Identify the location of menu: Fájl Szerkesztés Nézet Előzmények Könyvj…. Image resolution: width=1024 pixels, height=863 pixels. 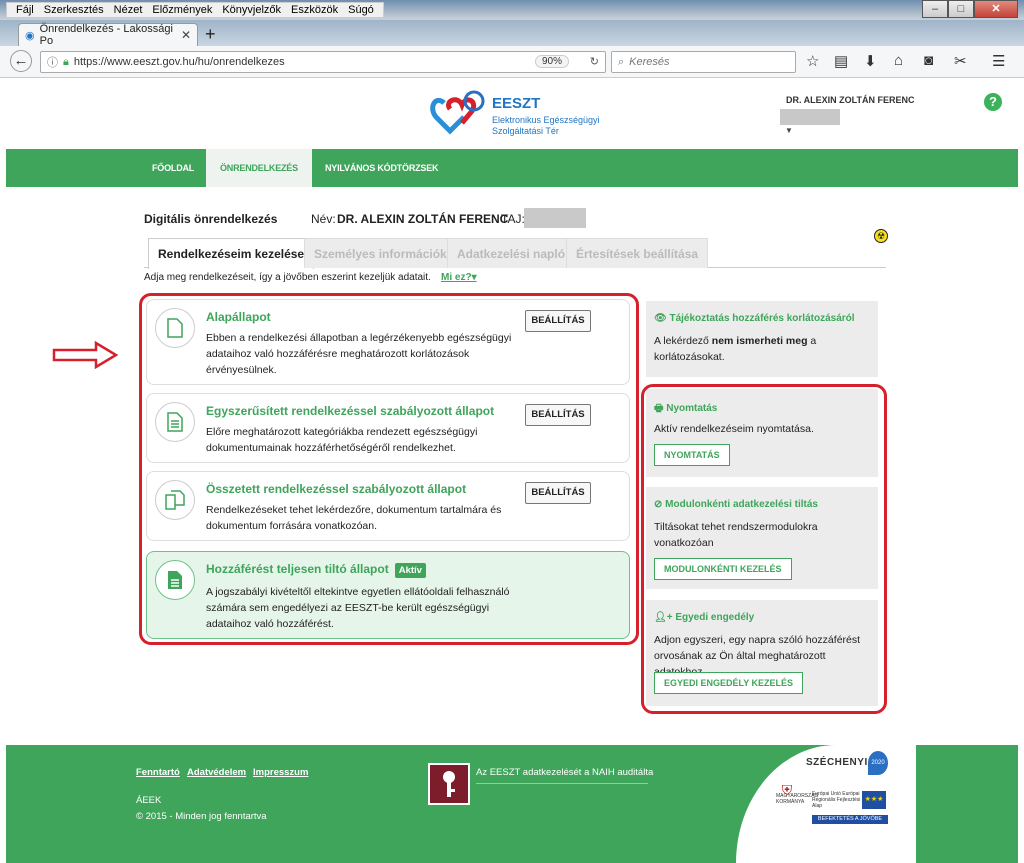
(195, 10).